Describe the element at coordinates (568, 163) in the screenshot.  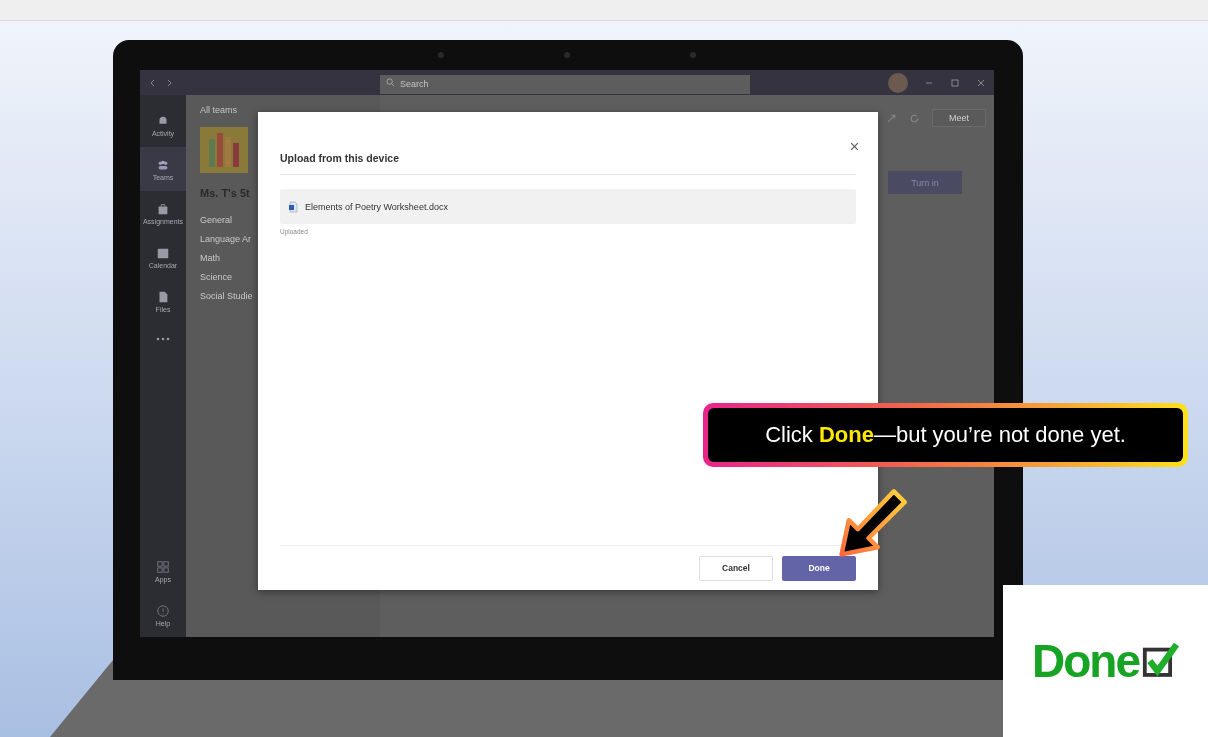
I see `dialog-title: Upload from this device` at that location.